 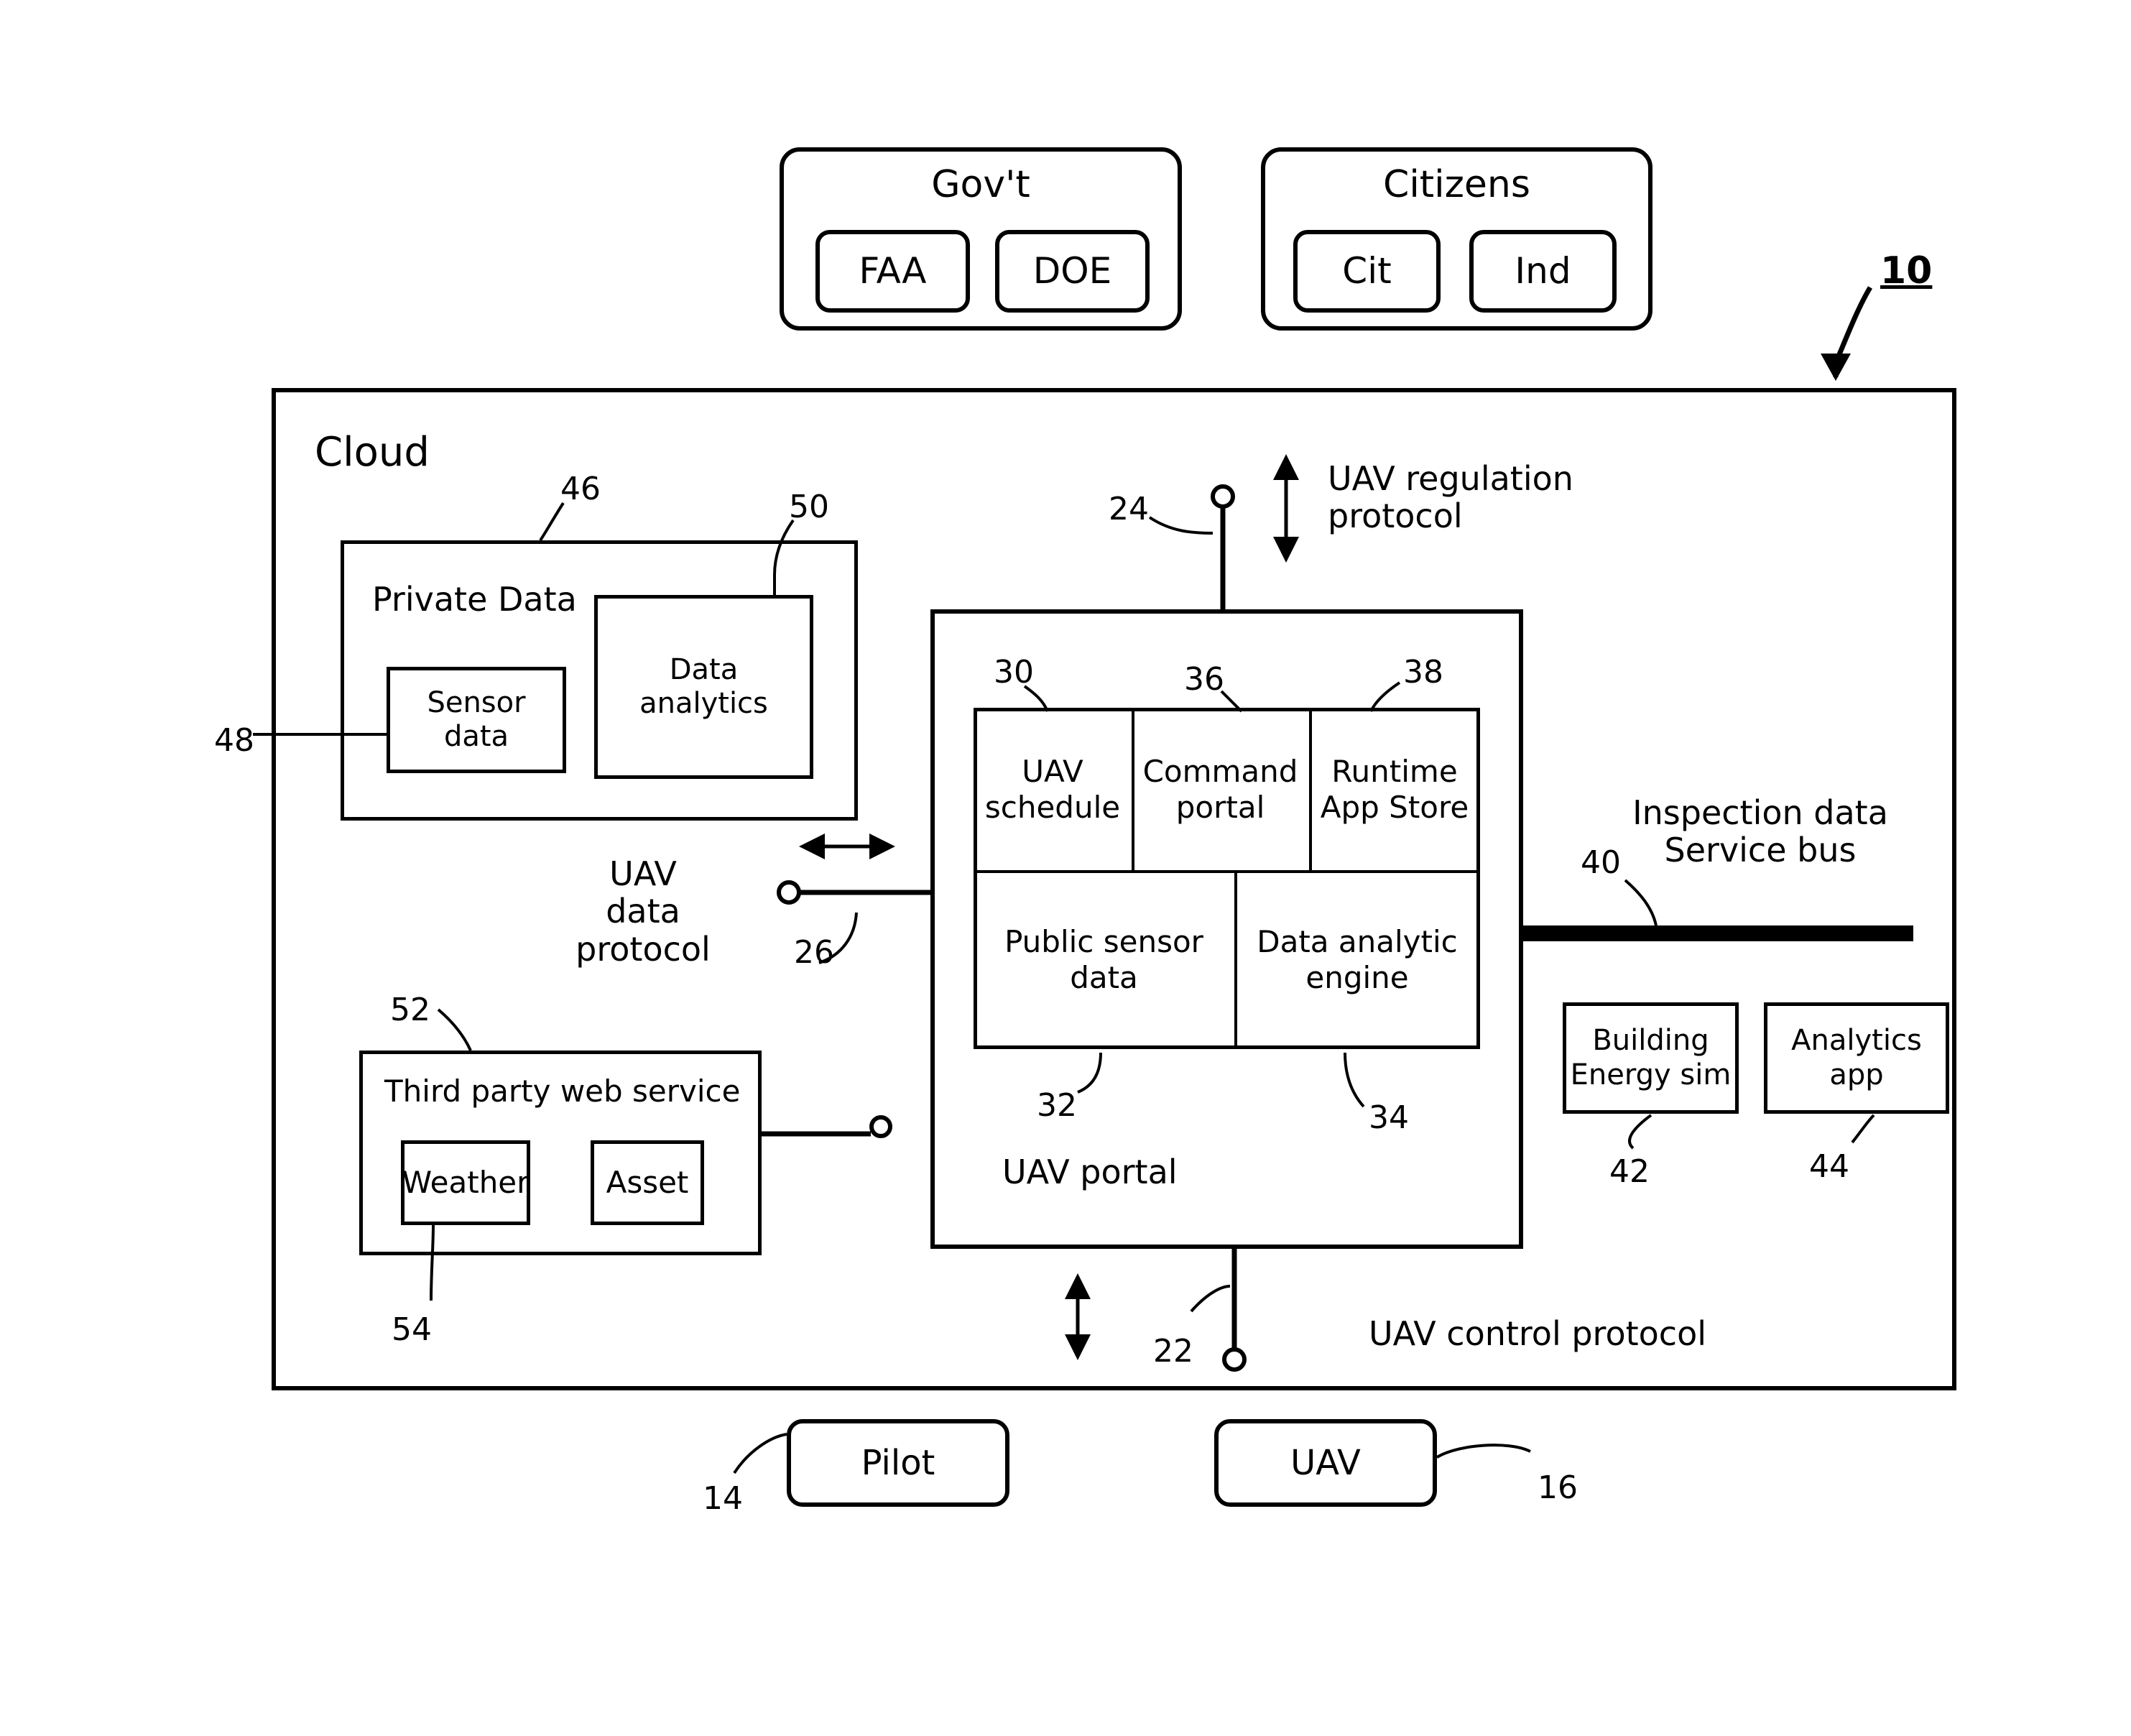 What do you see at coordinates (981, 184) in the screenshot?
I see `govt-group-title: Gov't` at bounding box center [981, 184].